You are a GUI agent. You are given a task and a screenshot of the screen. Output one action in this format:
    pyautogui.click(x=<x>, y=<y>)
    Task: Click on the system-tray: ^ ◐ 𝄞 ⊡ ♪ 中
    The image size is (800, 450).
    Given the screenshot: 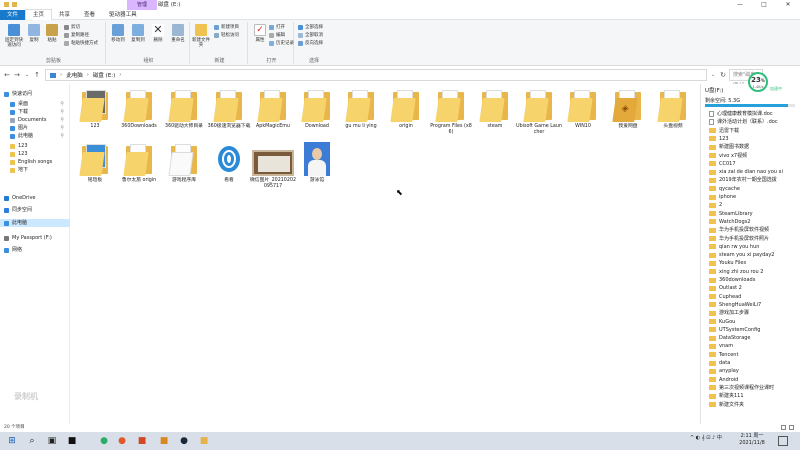 What is the action you would take?
    pyautogui.click(x=706, y=437)
    